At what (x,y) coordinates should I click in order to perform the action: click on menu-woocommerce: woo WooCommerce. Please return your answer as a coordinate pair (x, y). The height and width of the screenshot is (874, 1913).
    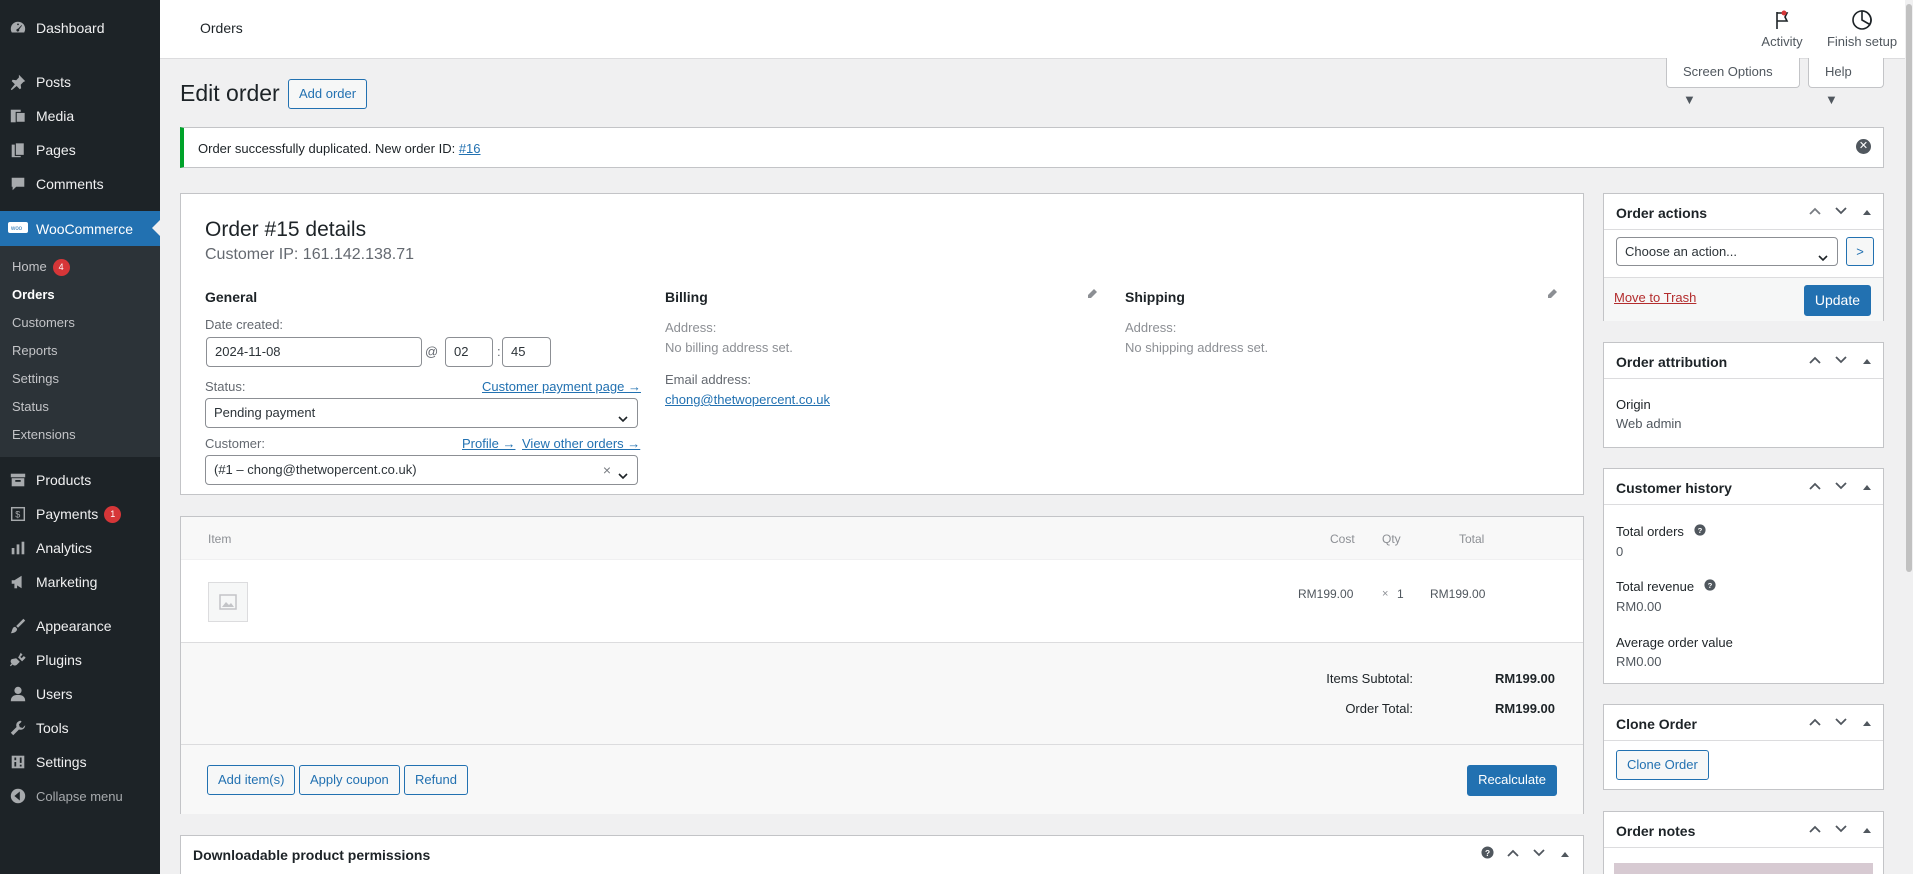
    Looking at the image, I should click on (80, 228).